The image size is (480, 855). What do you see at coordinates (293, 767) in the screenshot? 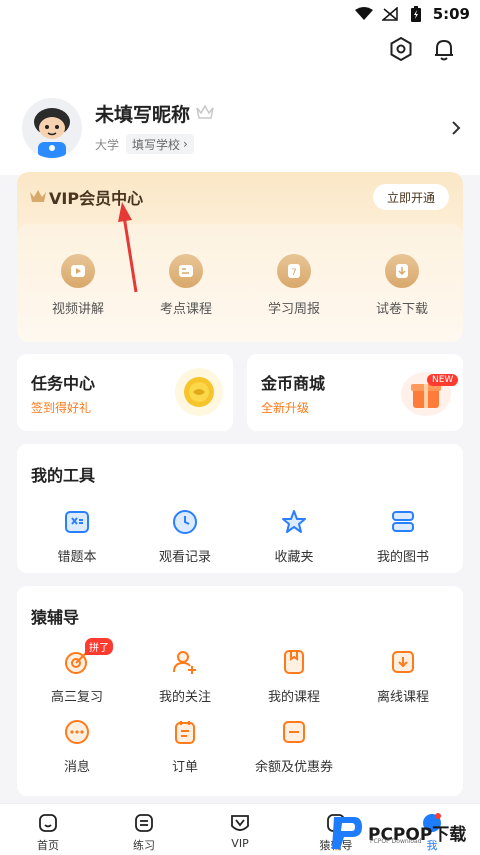
I see `tutoring-label: 余额及优惠券` at bounding box center [293, 767].